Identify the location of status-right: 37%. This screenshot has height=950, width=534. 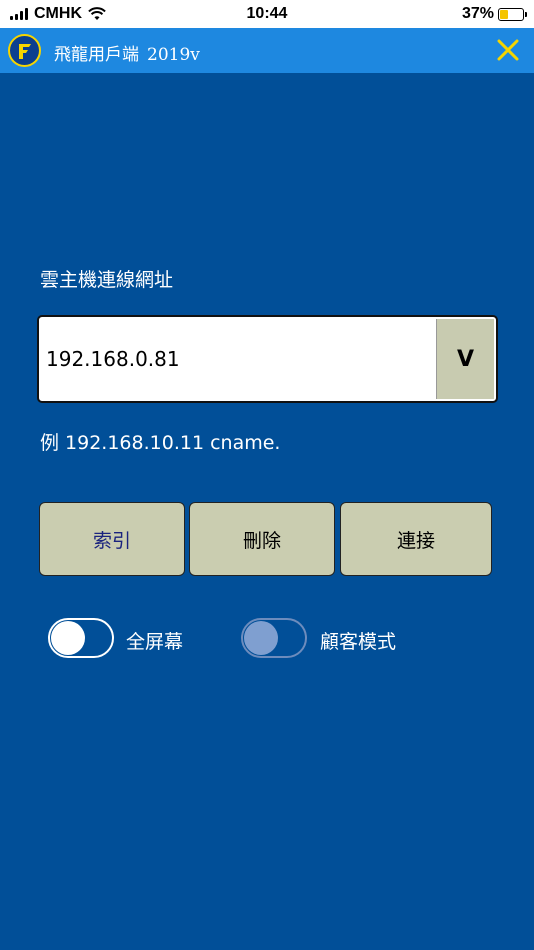
(494, 14).